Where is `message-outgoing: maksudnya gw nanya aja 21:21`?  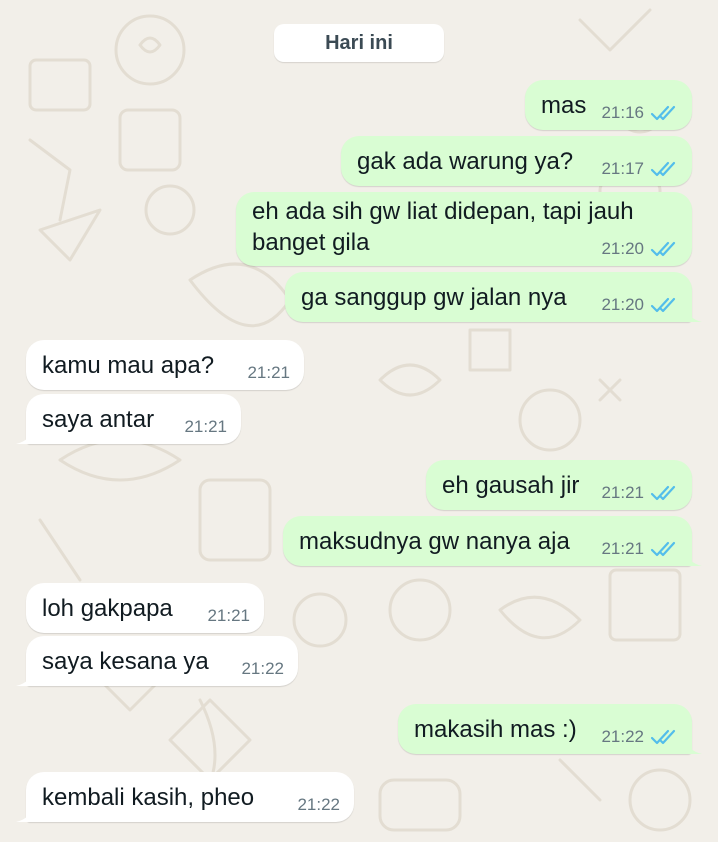 message-outgoing: maksudnya gw nanya aja 21:21 is located at coordinates (492, 541).